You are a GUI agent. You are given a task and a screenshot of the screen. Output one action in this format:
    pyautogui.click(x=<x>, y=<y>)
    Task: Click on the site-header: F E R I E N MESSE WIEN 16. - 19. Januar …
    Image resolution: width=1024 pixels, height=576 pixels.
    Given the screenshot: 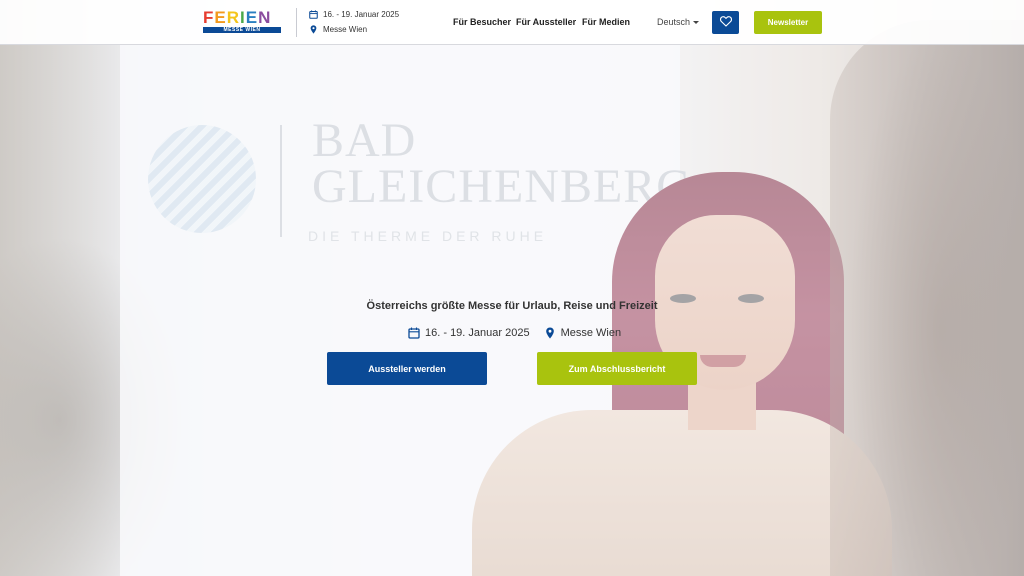 What is the action you would take?
    pyautogui.click(x=512, y=22)
    